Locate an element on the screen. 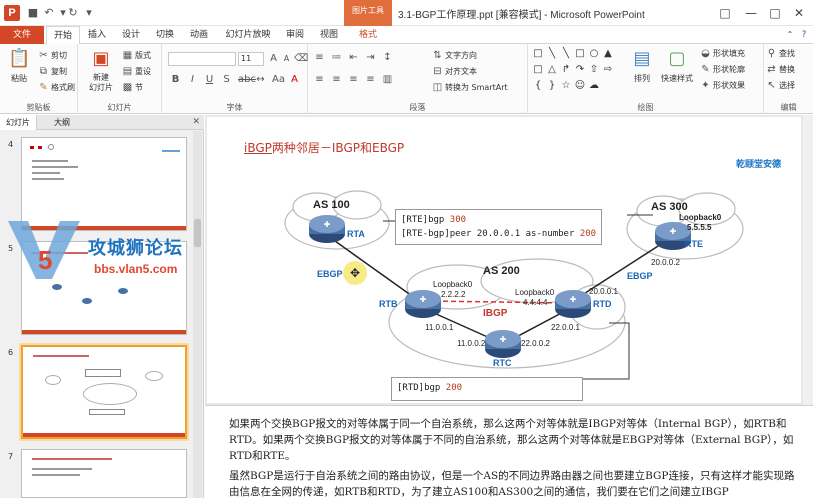  tab-file: 文件 is located at coordinates (22, 35).